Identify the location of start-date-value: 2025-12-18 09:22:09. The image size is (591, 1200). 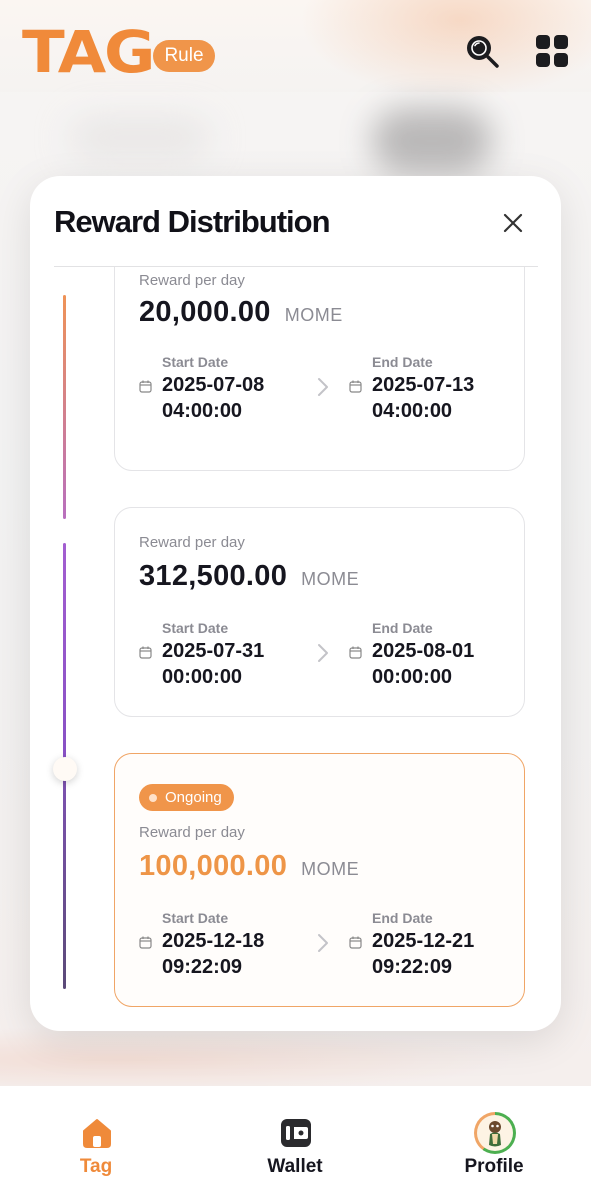
(213, 954).